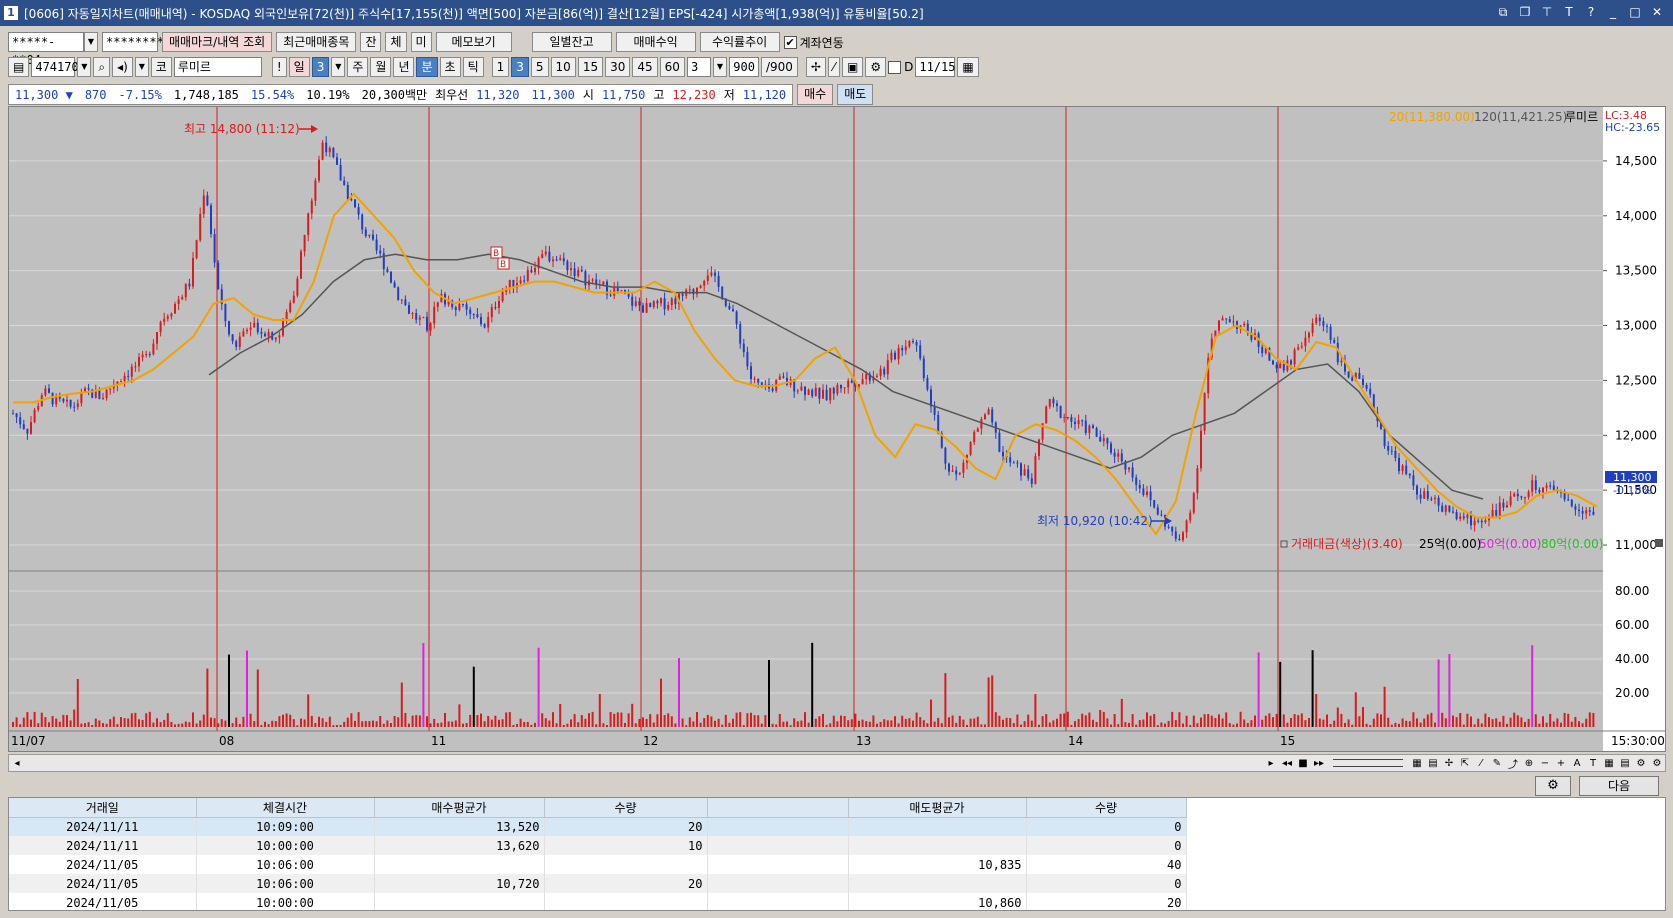 The width and height of the screenshot is (1673, 918). What do you see at coordinates (598, 901) in the screenshot?
I see `table-row: 2024/11/05 10:00:00 10,860 20` at bounding box center [598, 901].